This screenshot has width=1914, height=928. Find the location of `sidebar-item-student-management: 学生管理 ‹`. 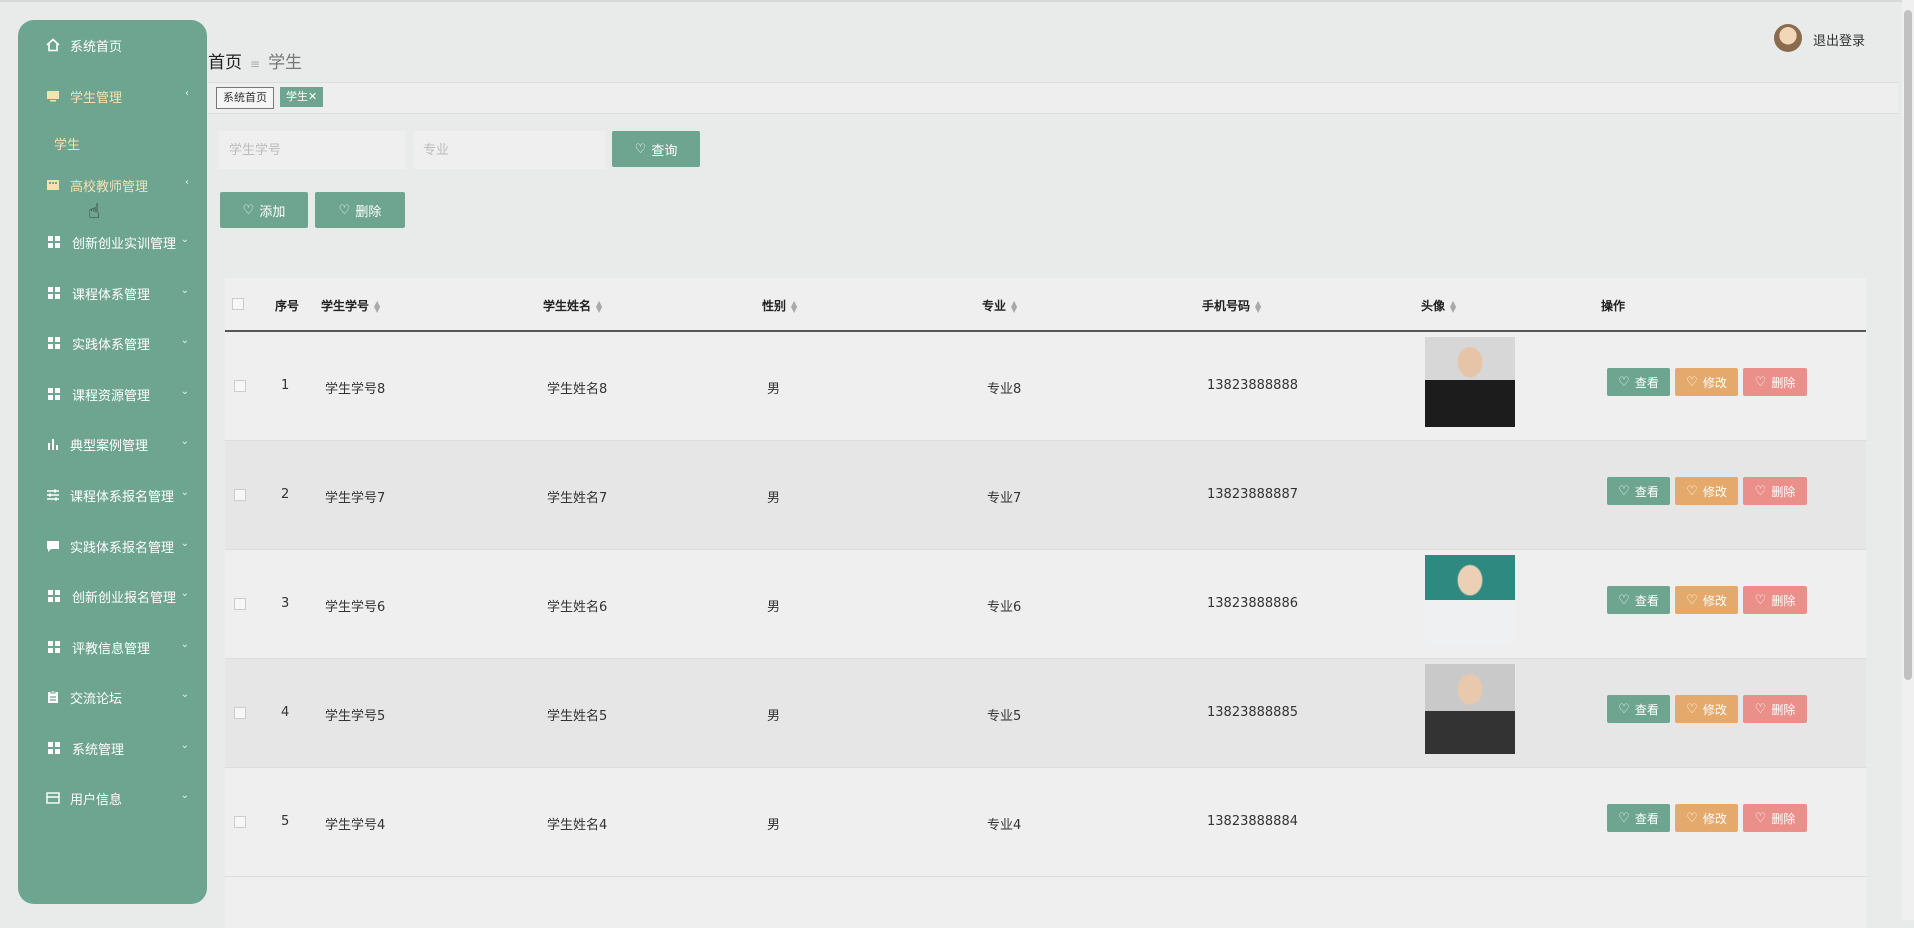

sidebar-item-student-management: 学生管理 ‹ is located at coordinates (112, 96).